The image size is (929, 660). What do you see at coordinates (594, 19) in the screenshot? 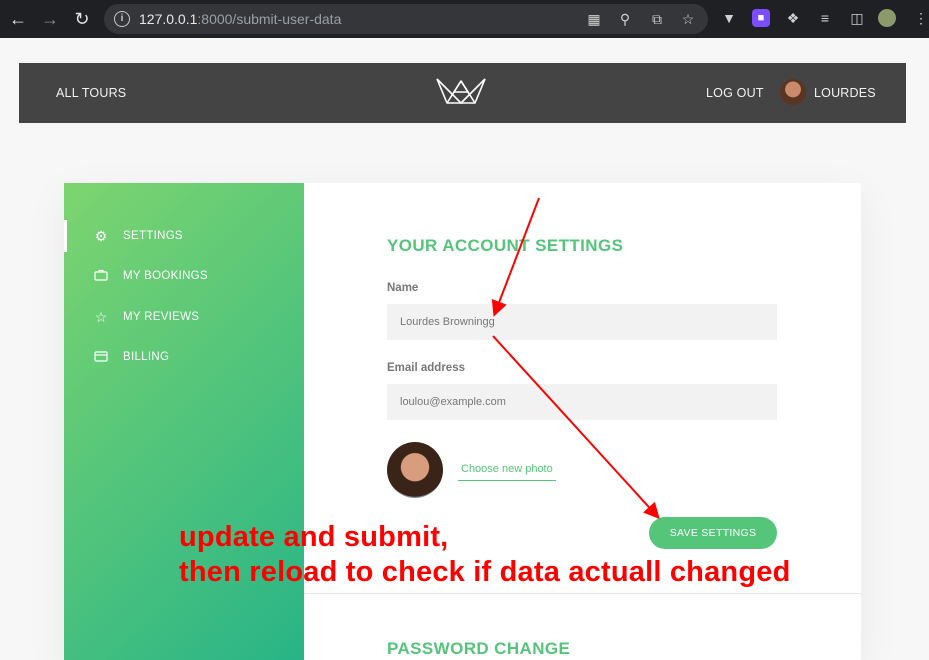
I see `translate-icon: ▦` at bounding box center [594, 19].